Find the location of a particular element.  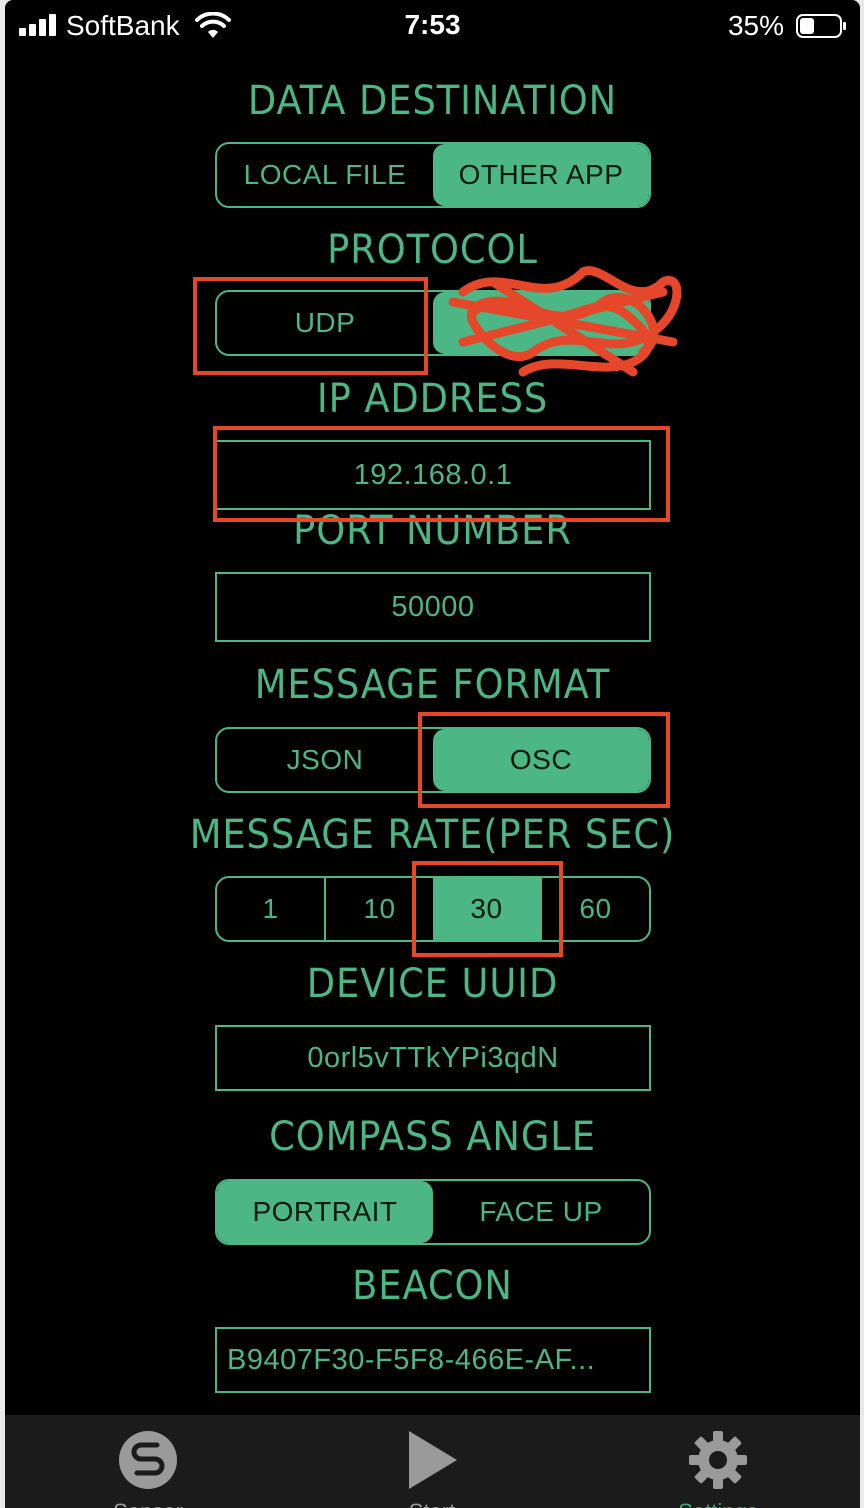

play-icon is located at coordinates (433, 1460).